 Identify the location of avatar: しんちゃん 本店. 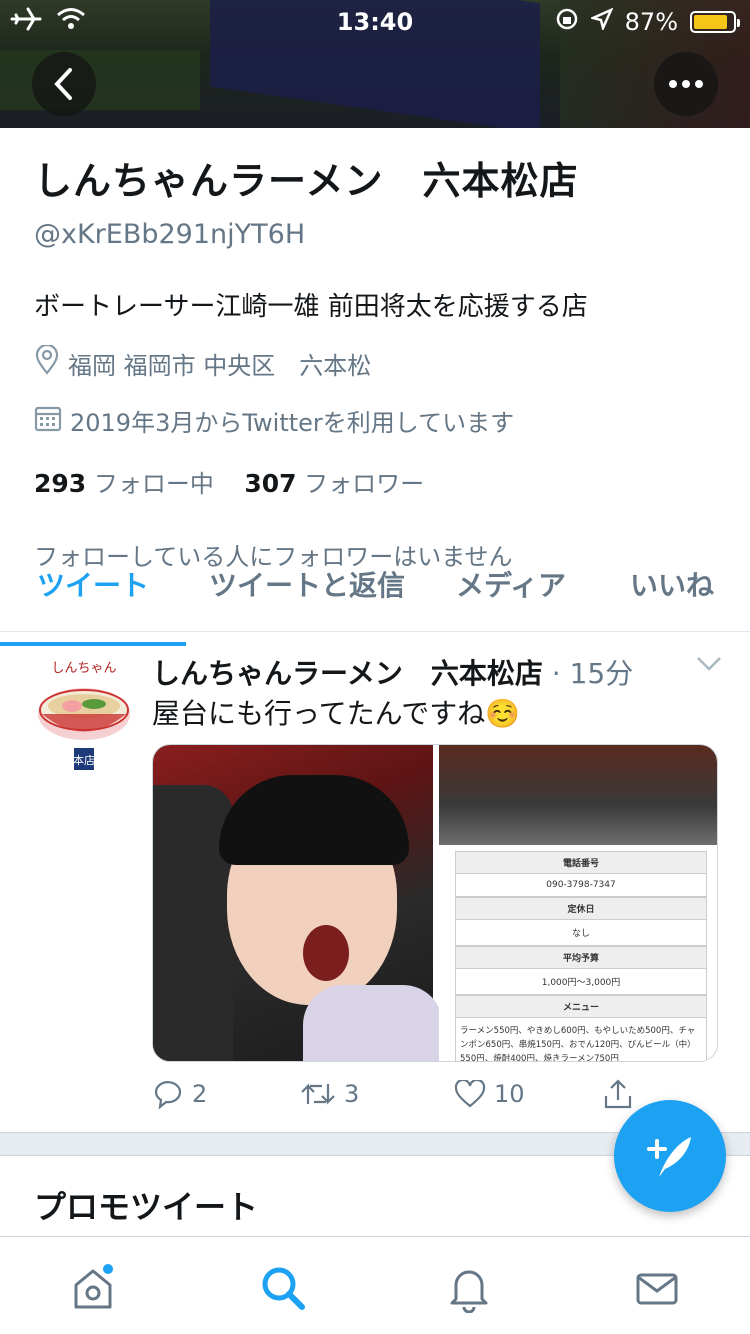
(84, 714).